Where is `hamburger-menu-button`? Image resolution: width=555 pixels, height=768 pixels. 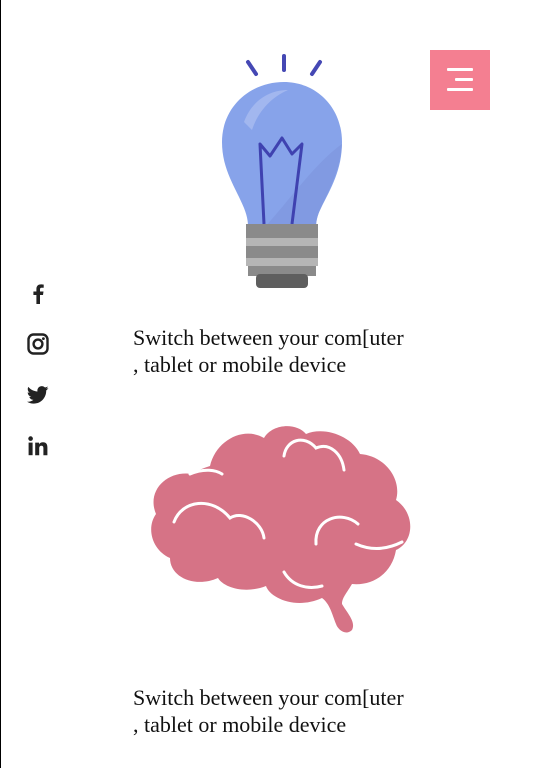 hamburger-menu-button is located at coordinates (460, 80).